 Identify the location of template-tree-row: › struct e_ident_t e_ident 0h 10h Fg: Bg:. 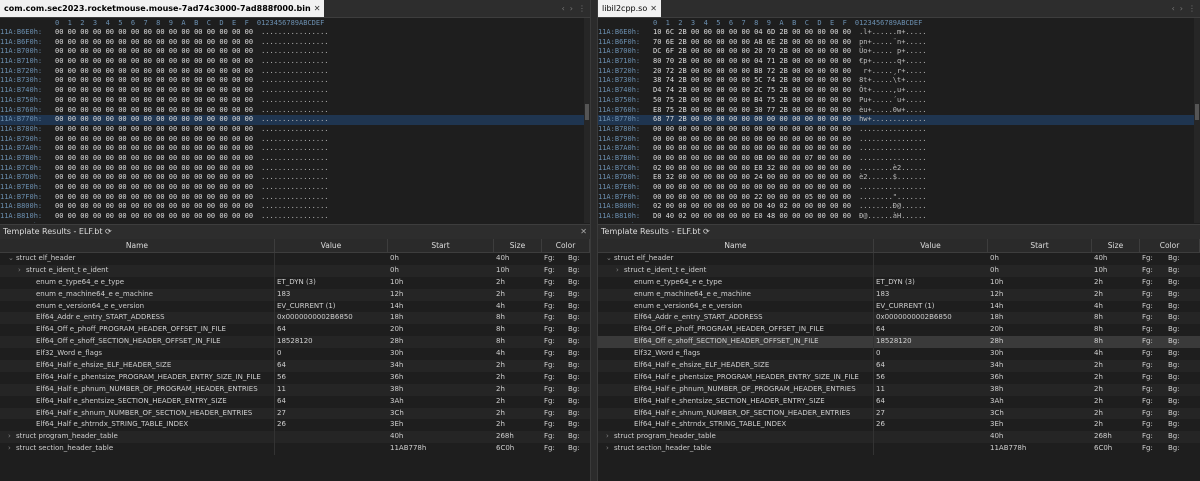
(899, 270).